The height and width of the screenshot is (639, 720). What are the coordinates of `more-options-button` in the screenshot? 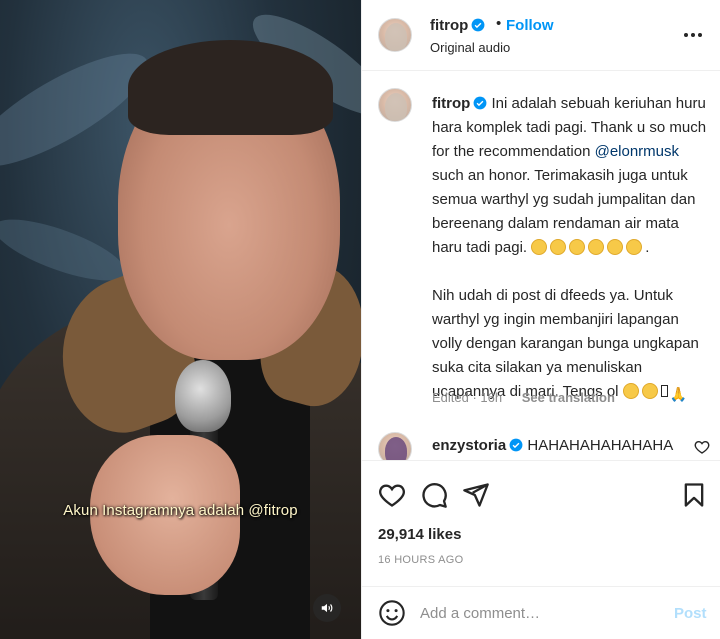 It's located at (693, 35).